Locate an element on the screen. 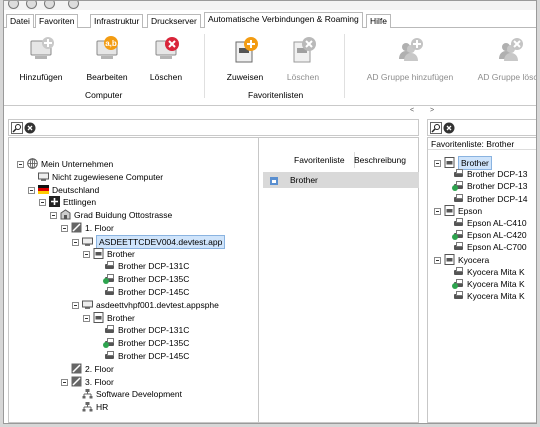 This screenshot has height=427, width=540. left-search-bar is located at coordinates (213, 127).